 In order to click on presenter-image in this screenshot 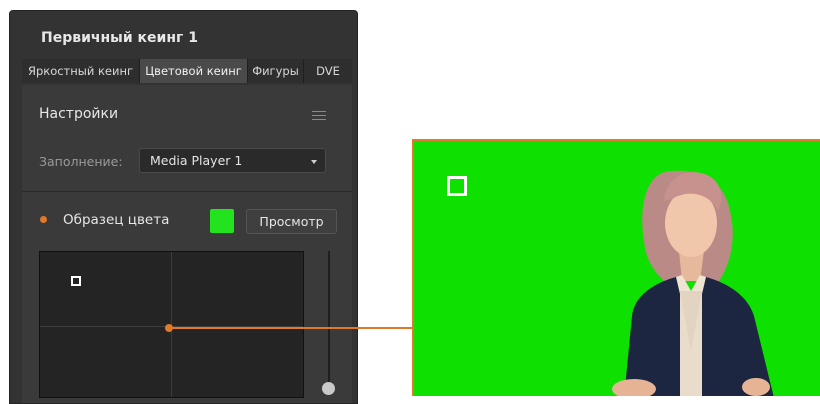, I will do `click(693, 283)`.